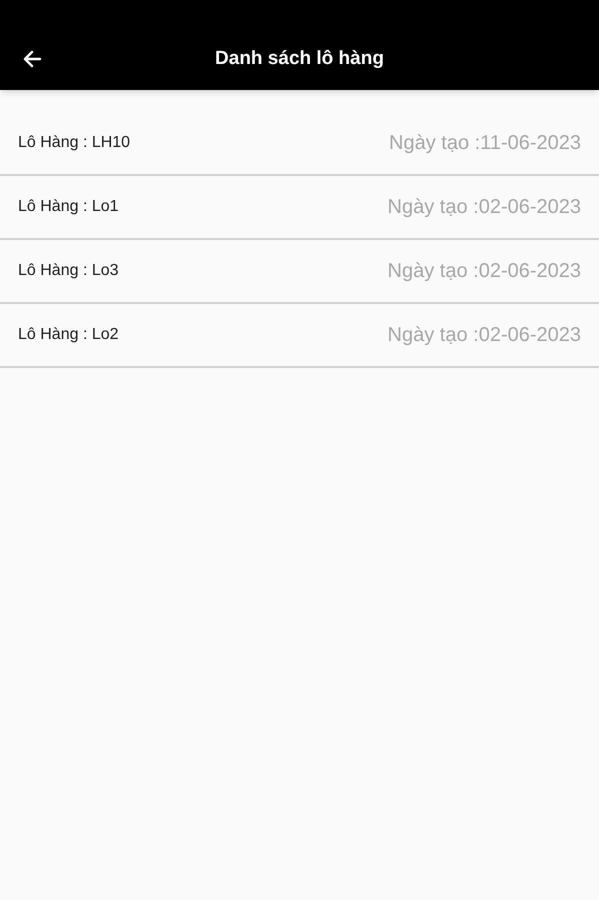 This screenshot has height=900, width=599. Describe the element at coordinates (299, 336) in the screenshot. I see `shipment-row: Lô Hàng : Lo2 Ngày tạo :02-06-2023` at that location.